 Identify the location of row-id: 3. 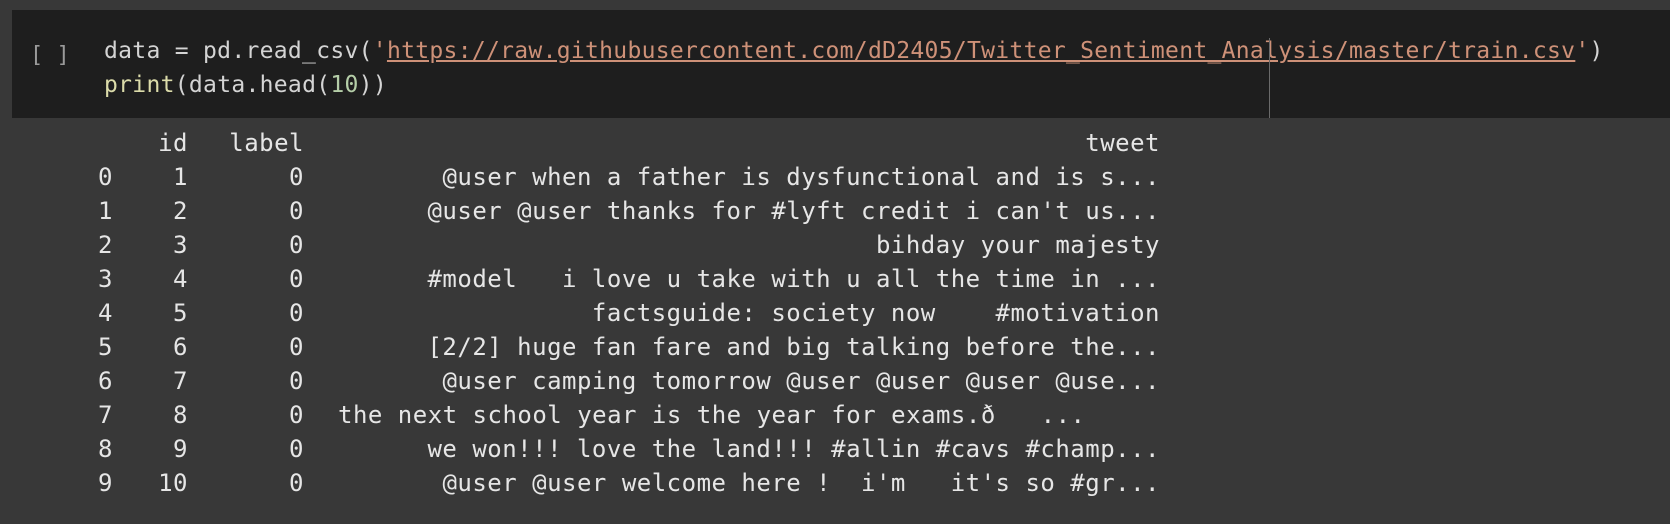
(180, 245).